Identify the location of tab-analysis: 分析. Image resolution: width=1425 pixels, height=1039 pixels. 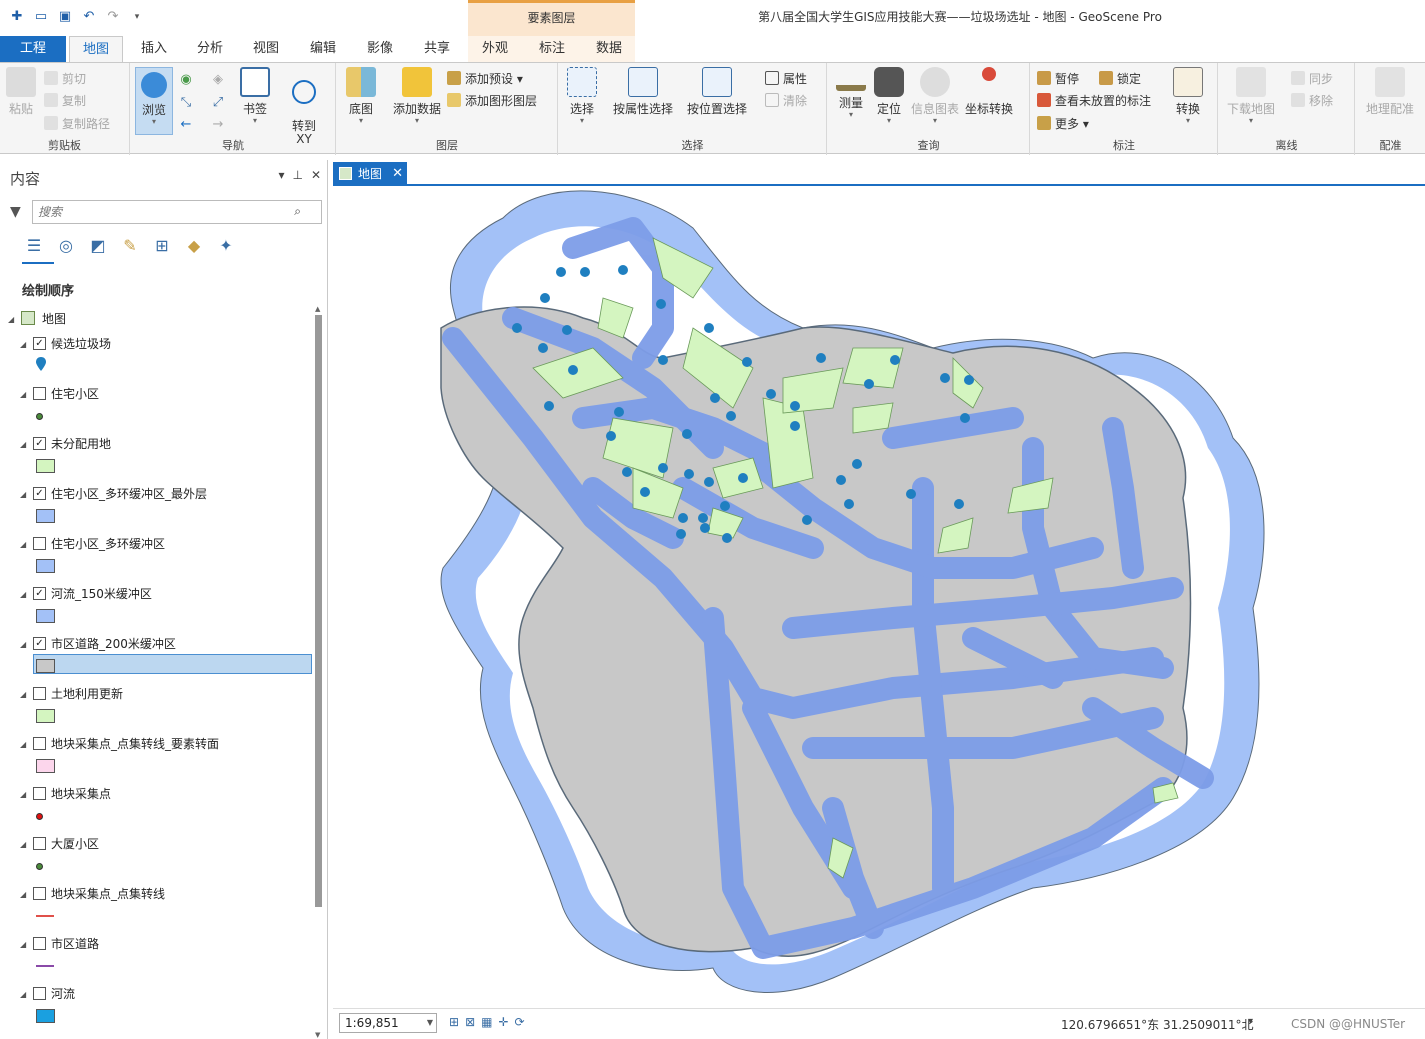
(210, 49).